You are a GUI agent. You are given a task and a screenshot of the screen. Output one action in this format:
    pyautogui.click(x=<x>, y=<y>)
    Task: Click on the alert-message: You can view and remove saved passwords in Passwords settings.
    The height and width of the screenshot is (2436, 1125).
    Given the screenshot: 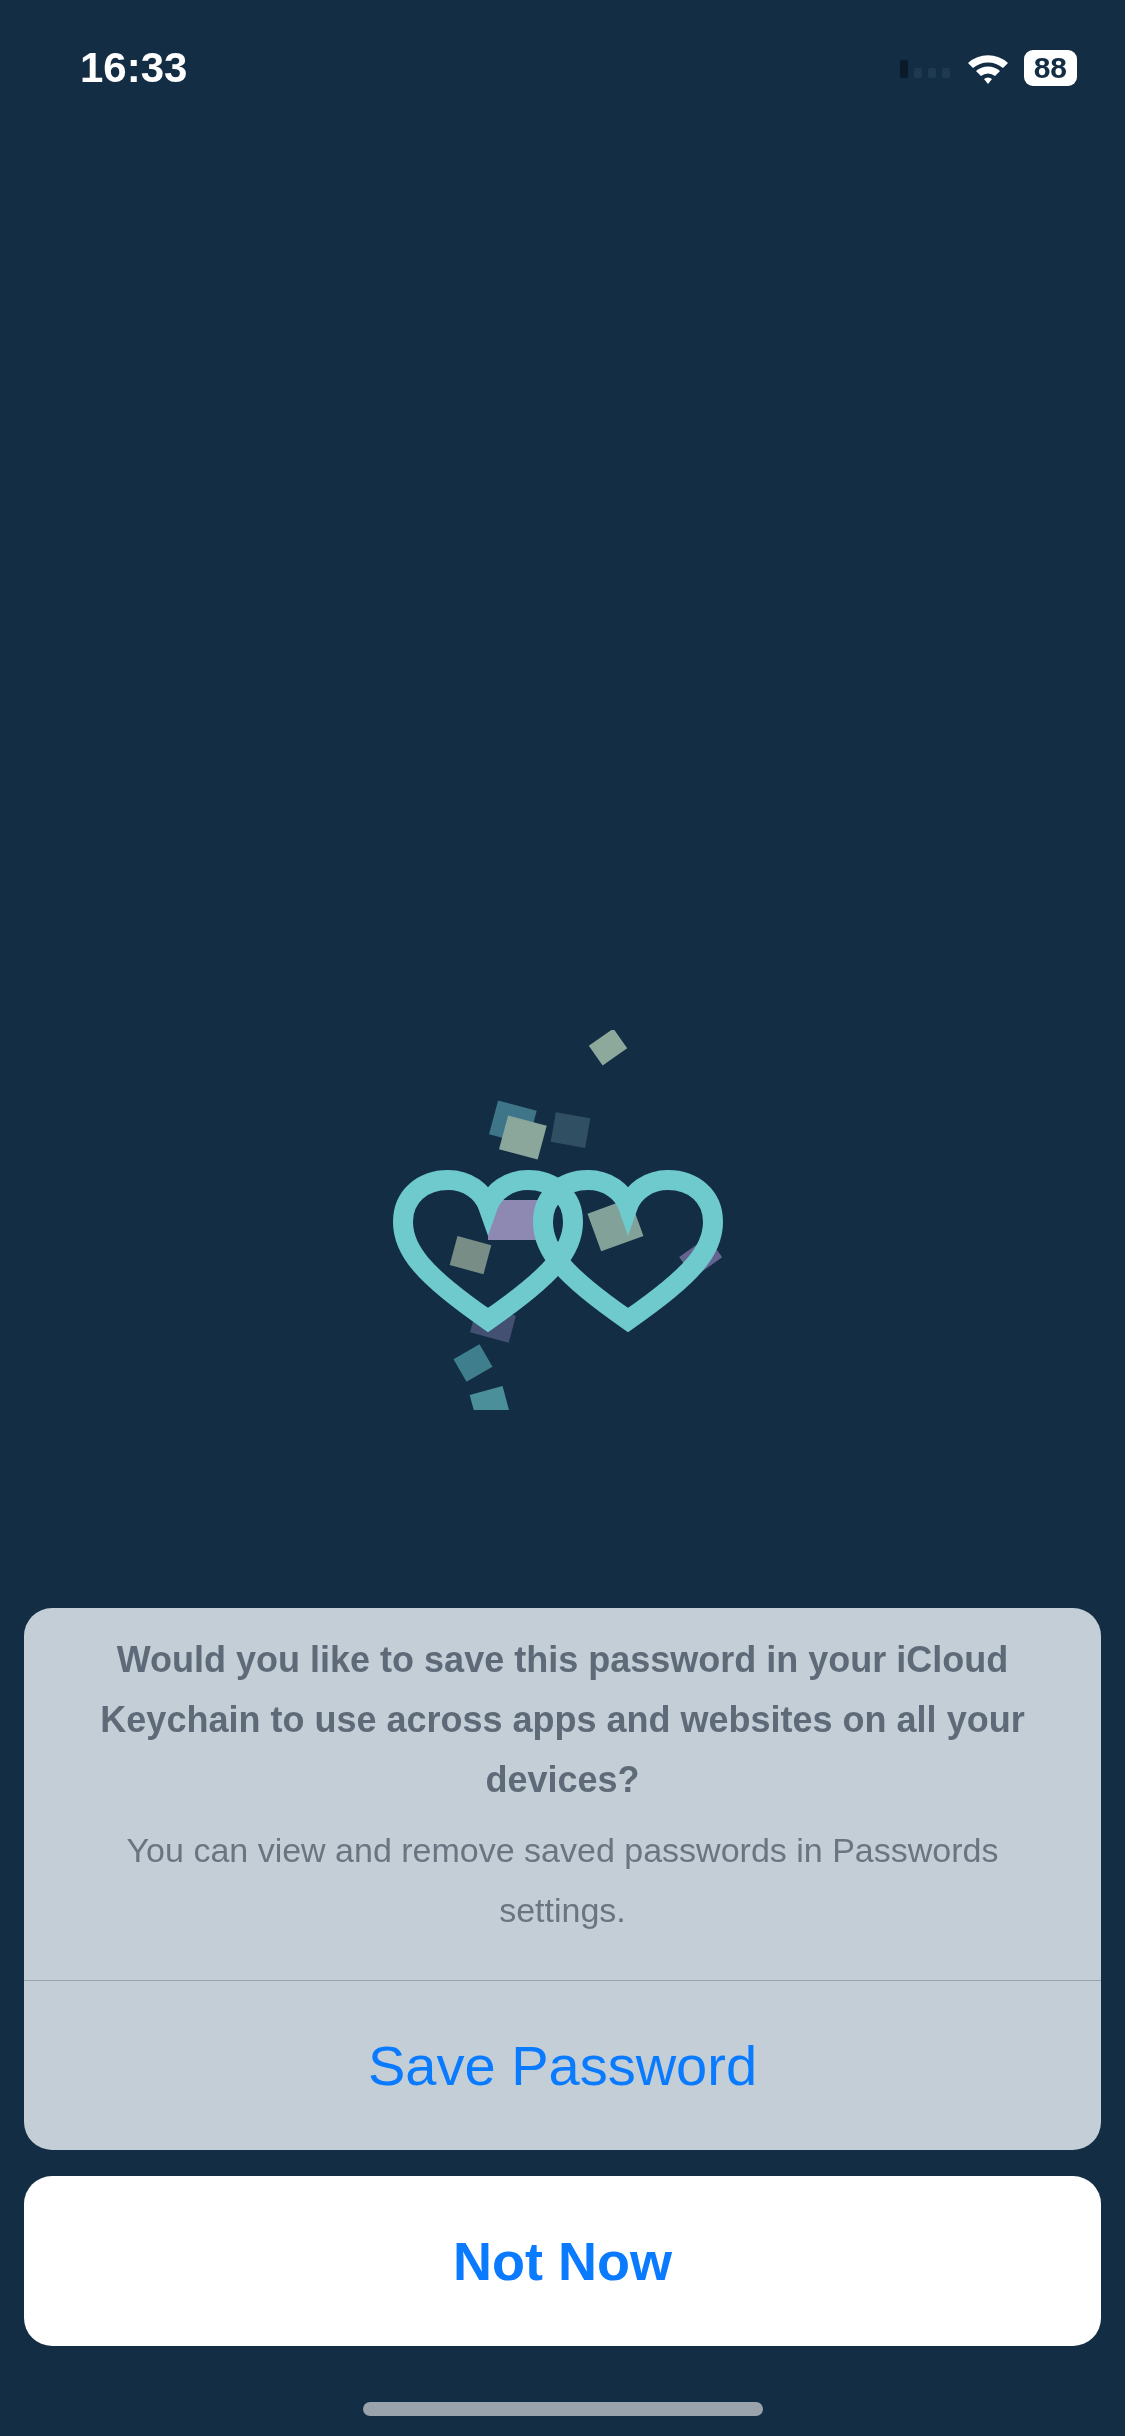 What is the action you would take?
    pyautogui.click(x=562, y=1880)
    